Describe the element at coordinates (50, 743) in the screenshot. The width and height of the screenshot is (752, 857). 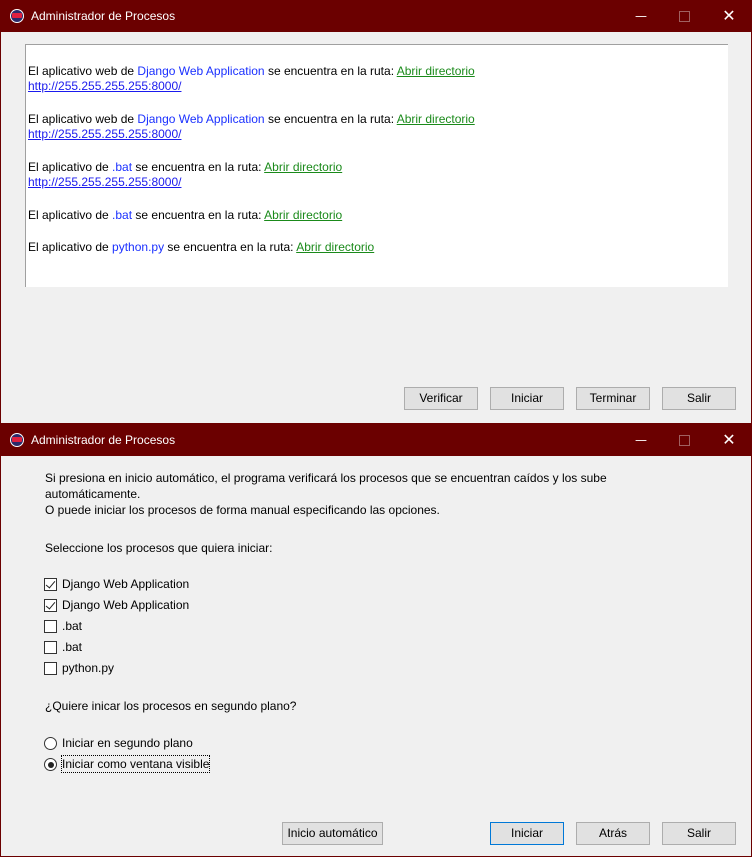
I see `background-radio` at that location.